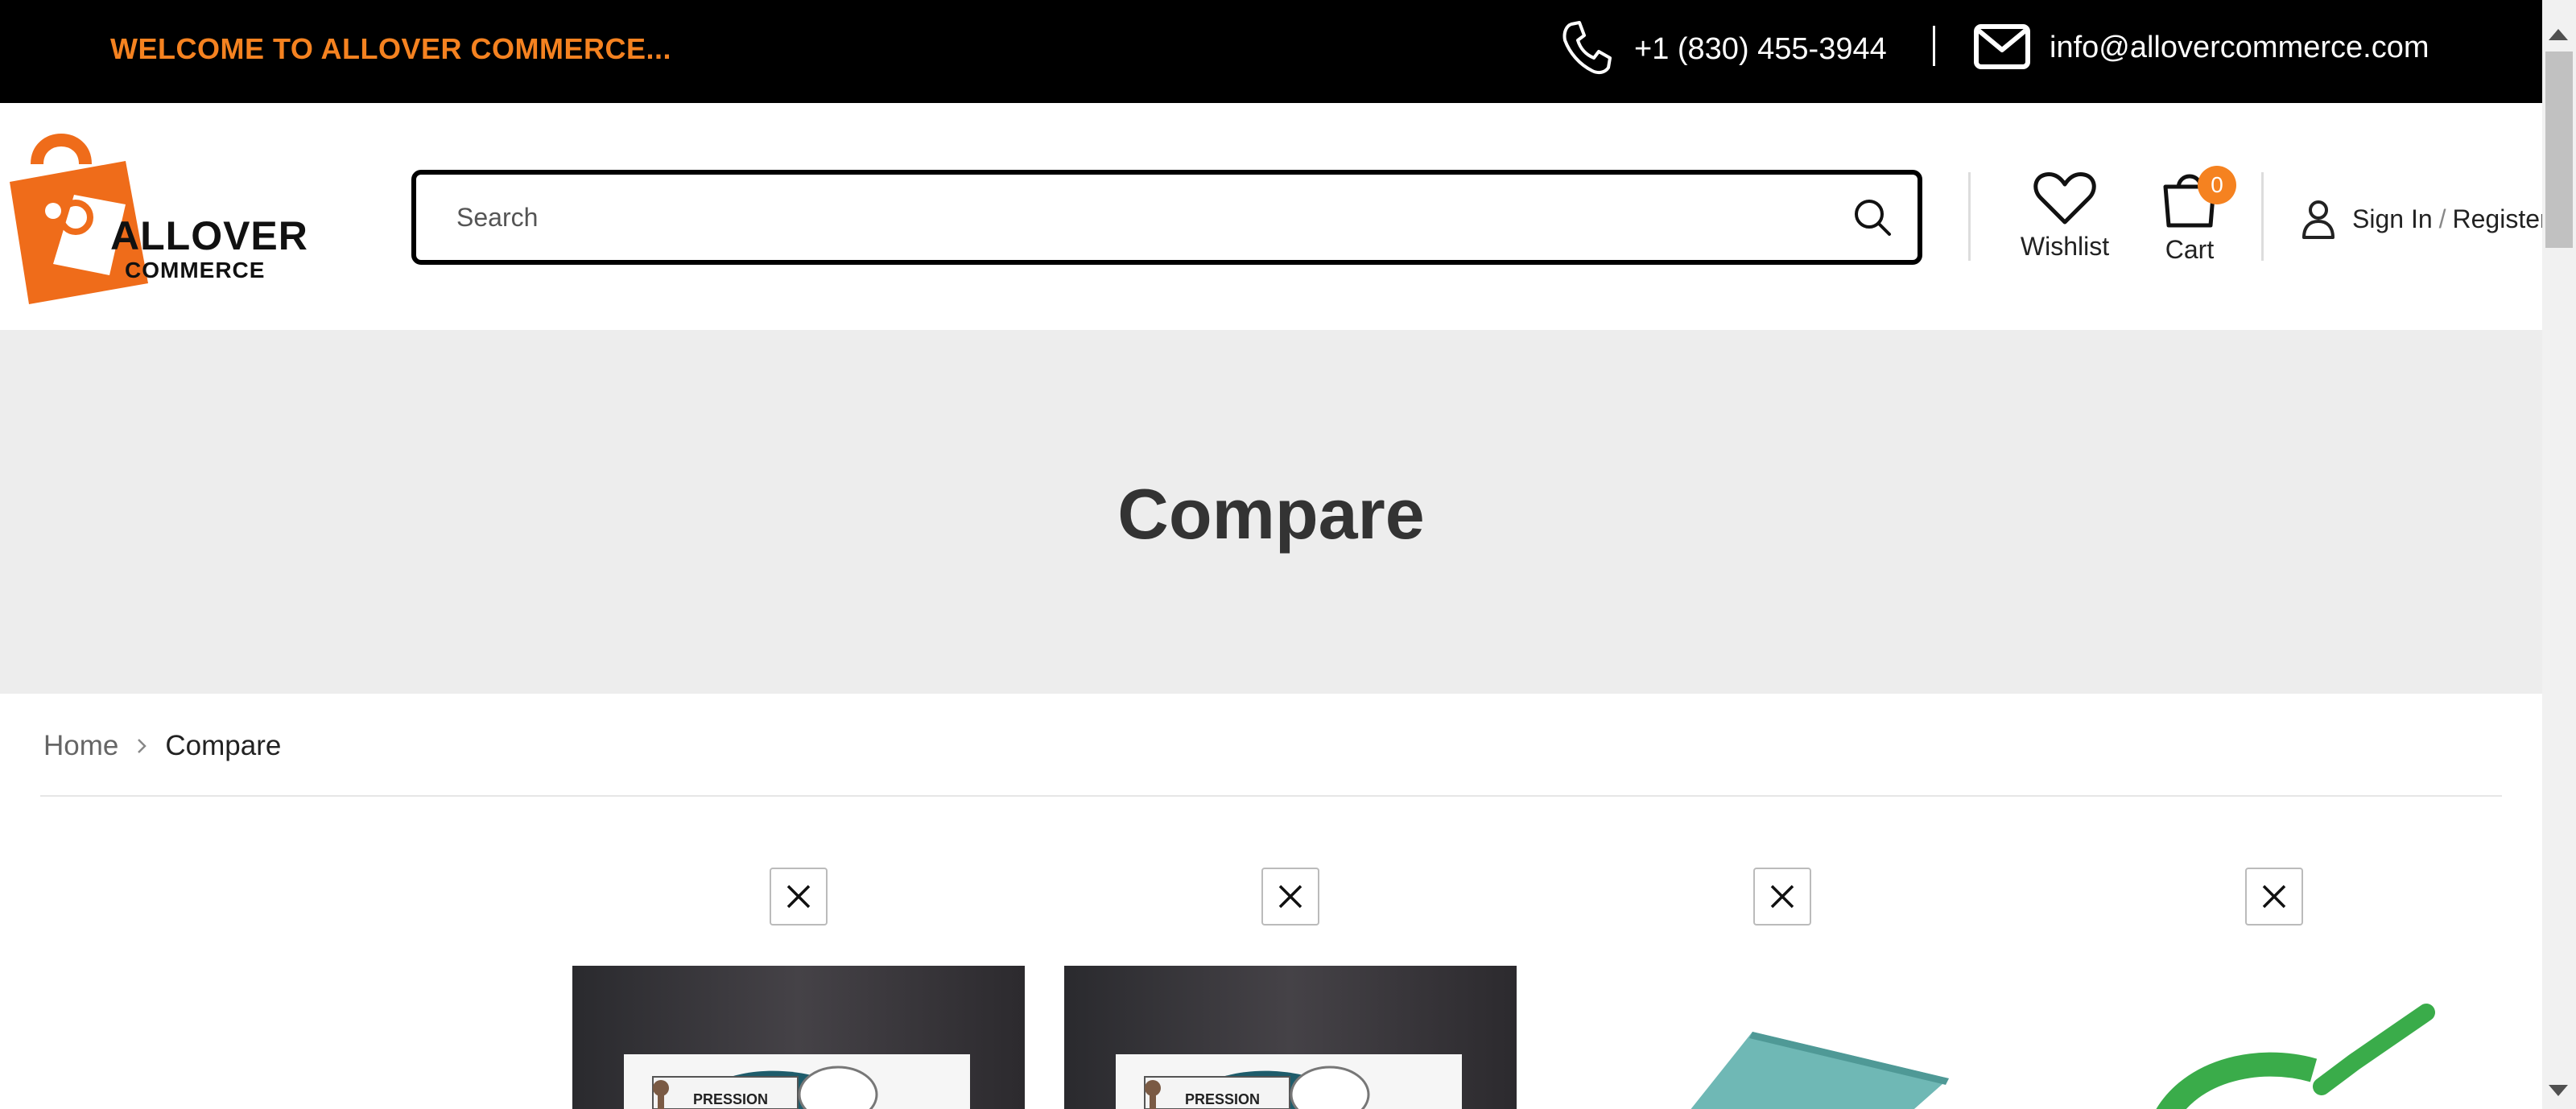 The width and height of the screenshot is (2576, 1109). What do you see at coordinates (195, 270) in the screenshot?
I see `logo-text-commerce: COMMERCE` at bounding box center [195, 270].